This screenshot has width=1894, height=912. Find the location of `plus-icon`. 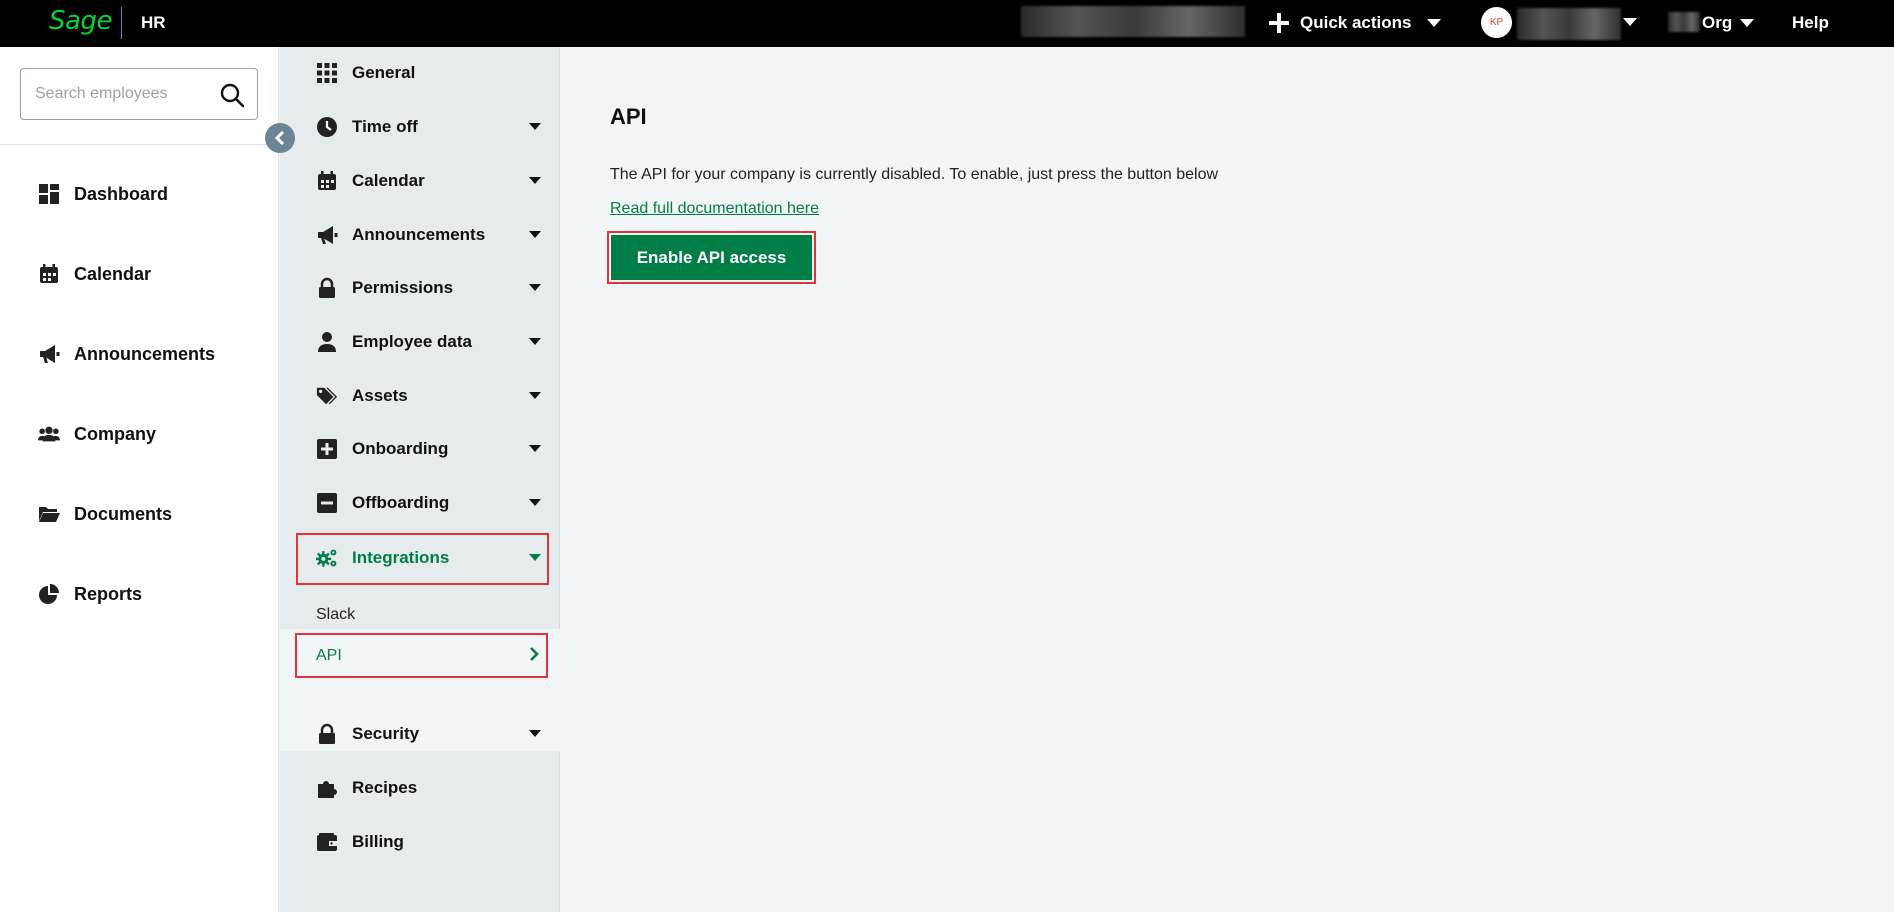

plus-icon is located at coordinates (1279, 23).